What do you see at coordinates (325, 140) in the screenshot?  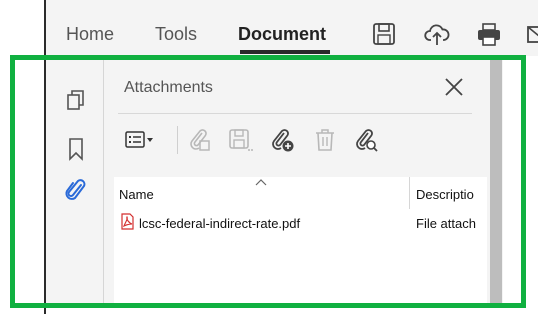 I see `delete-attachment-icon` at bounding box center [325, 140].